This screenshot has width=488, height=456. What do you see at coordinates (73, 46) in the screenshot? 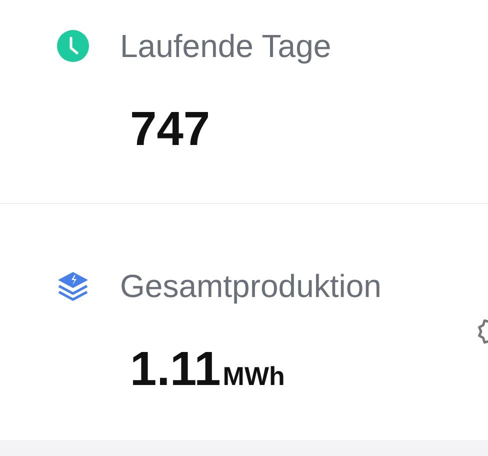
I see `clock-icon` at bounding box center [73, 46].